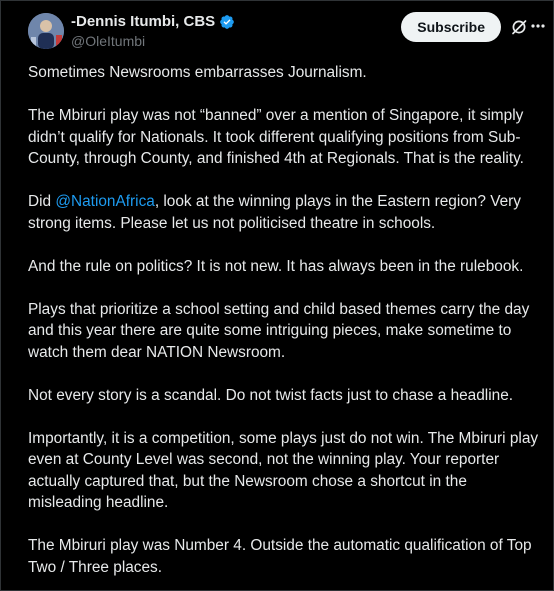  Describe the element at coordinates (227, 22) in the screenshot. I see `verified-badge-icon` at that location.